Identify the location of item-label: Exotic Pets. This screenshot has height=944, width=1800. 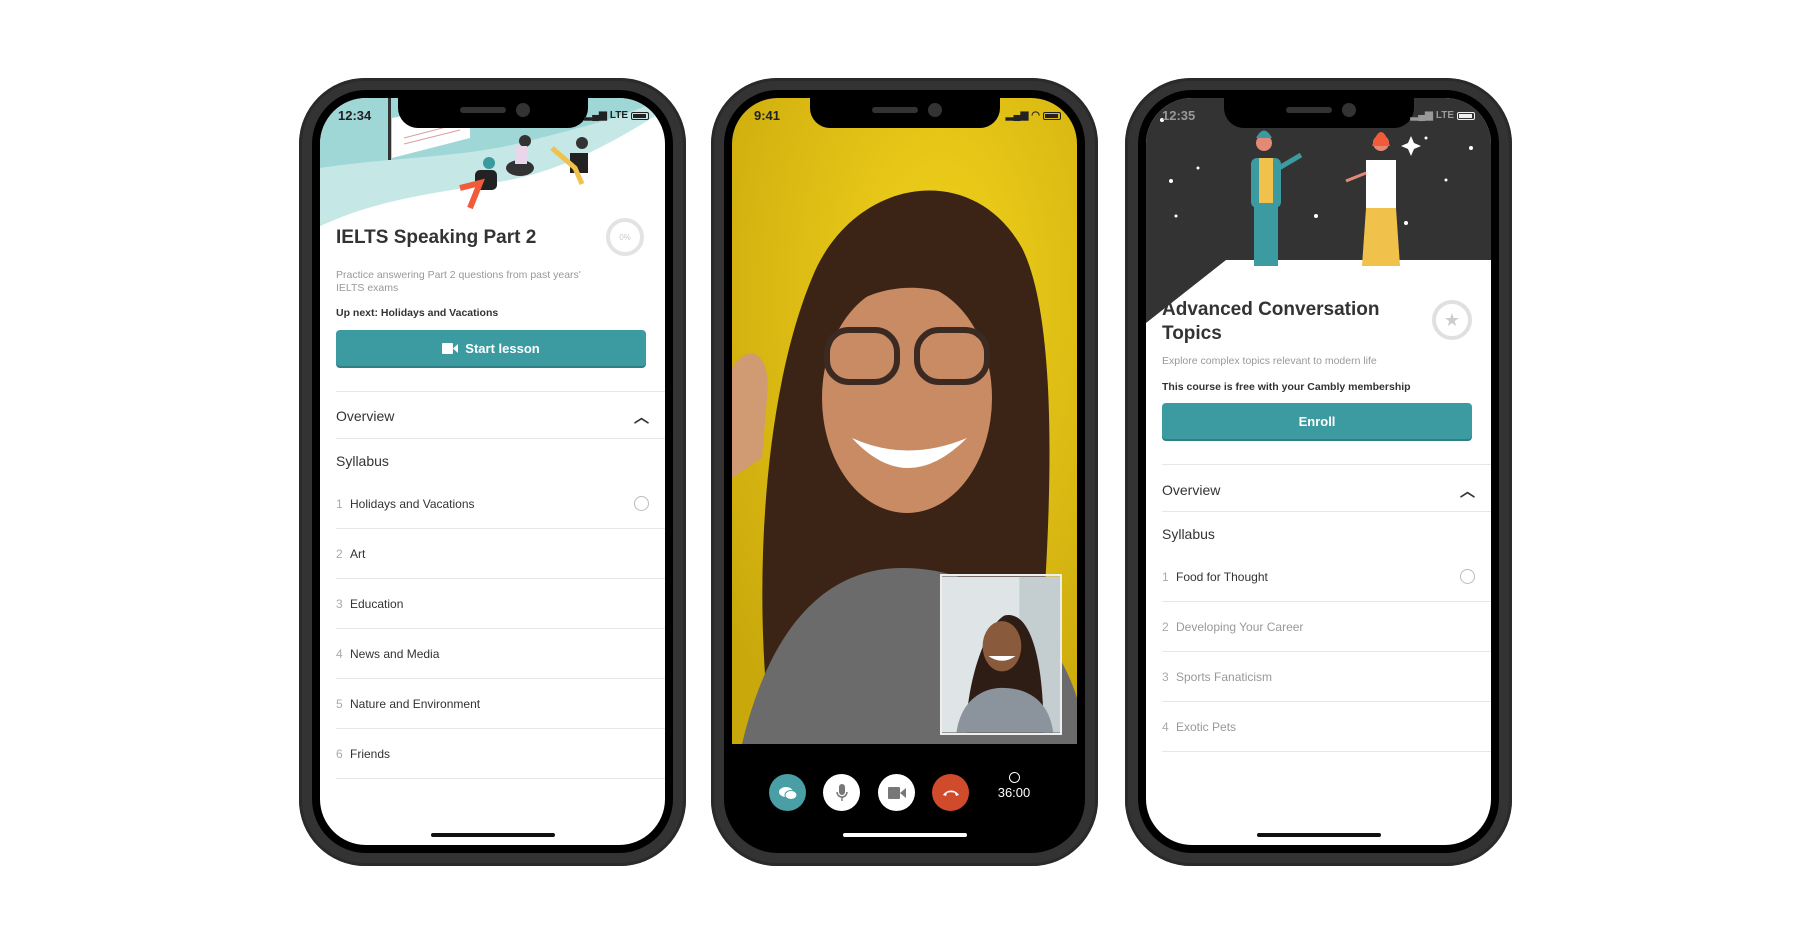
(1206, 726).